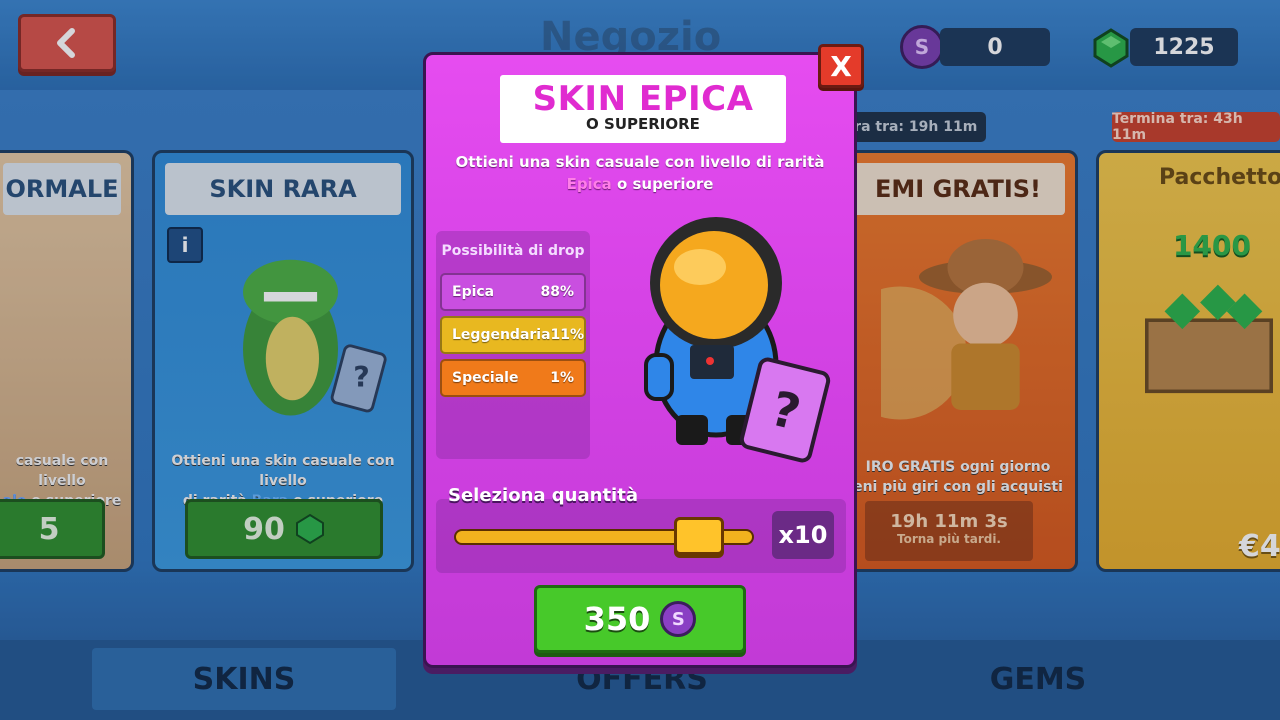  Describe the element at coordinates (513, 378) in the screenshot. I see `drop-row-speciale: Speciale 1%` at that location.